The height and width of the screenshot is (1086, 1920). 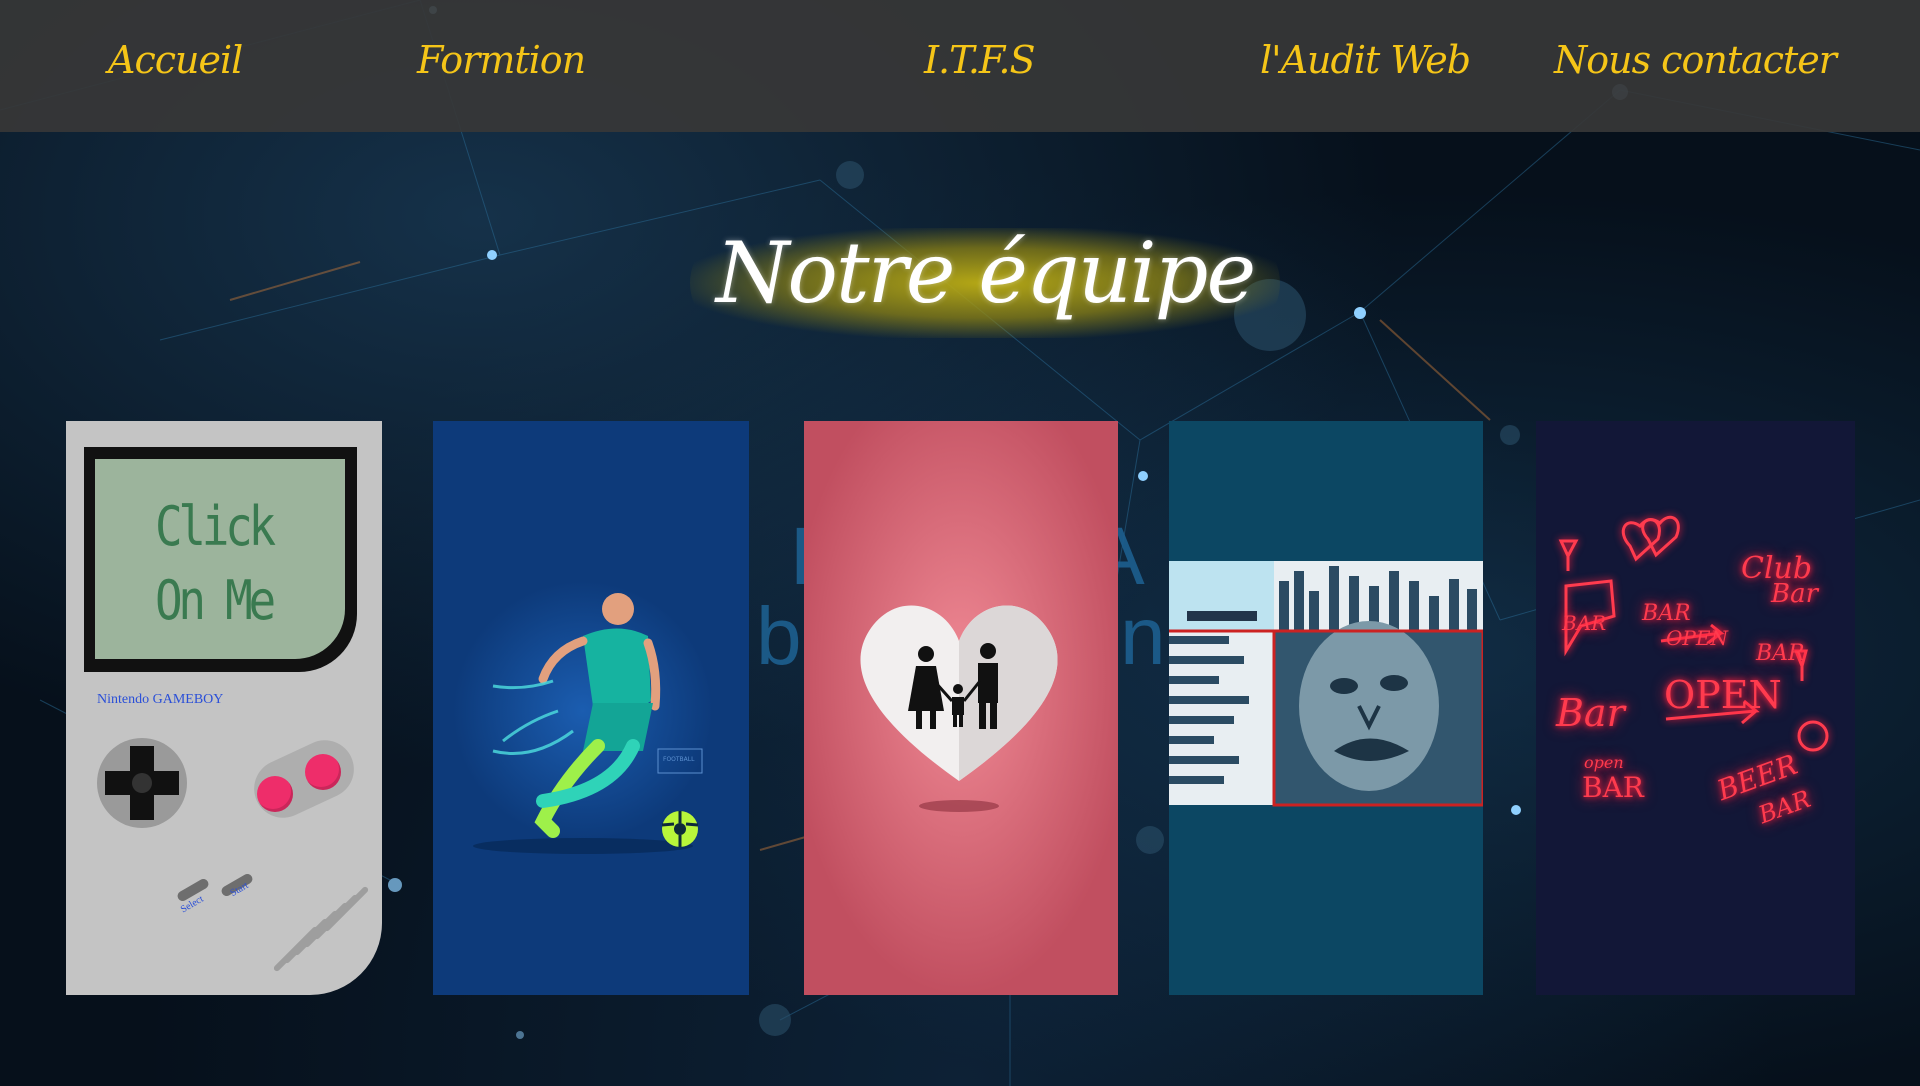 What do you see at coordinates (1697, 638) in the screenshot?
I see `neon-sign-open-1: OPEN` at bounding box center [1697, 638].